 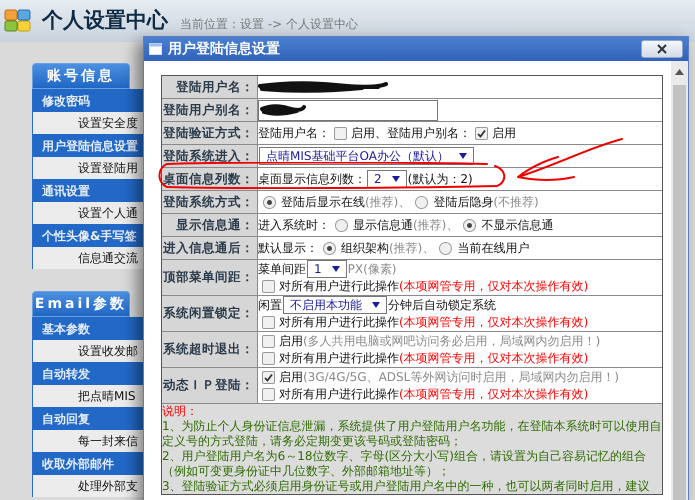 I want to click on row-label: 登陆用户别名：, so click(x=210, y=110).